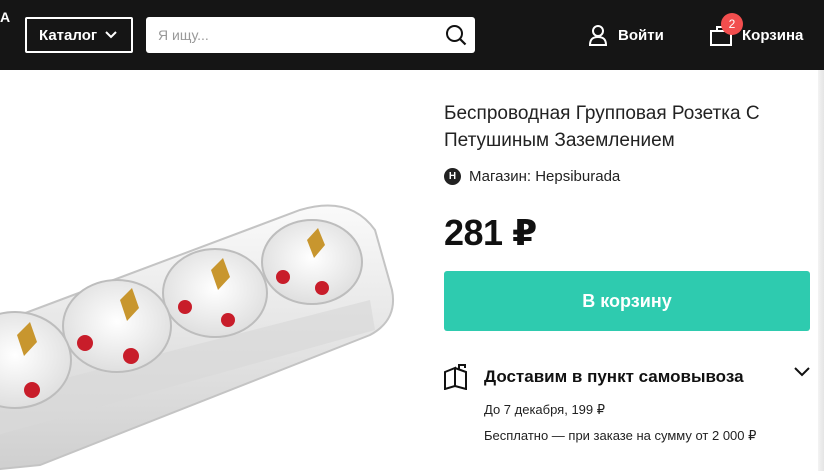 The height and width of the screenshot is (471, 824). I want to click on catalog-label: Каталог, so click(68, 35).